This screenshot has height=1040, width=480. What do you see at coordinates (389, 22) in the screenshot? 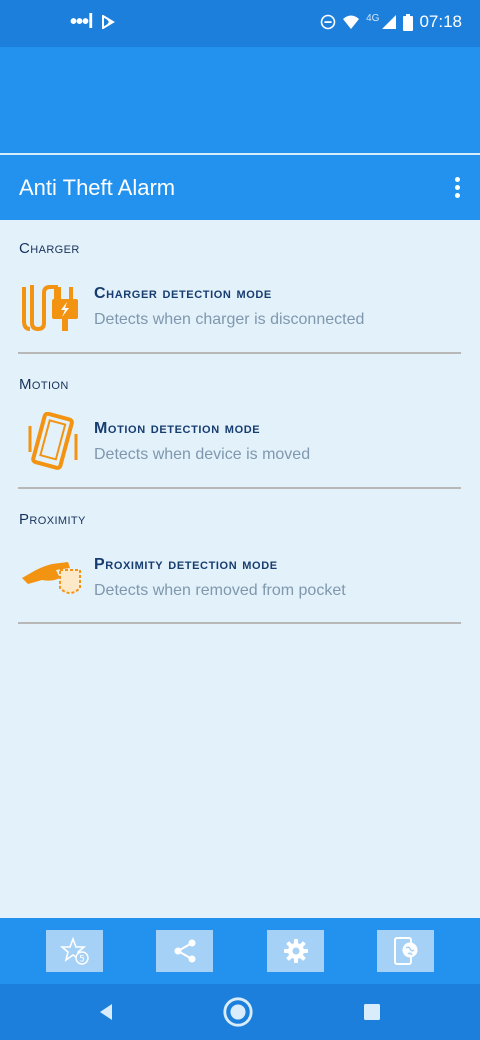
I see `cell-signal-icon` at bounding box center [389, 22].